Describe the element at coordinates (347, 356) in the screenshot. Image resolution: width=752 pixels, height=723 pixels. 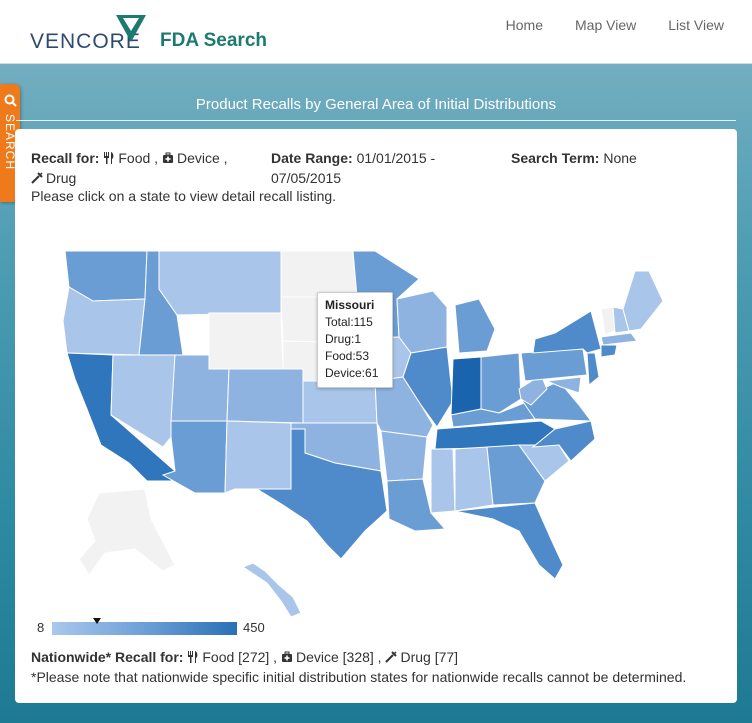
I see `tooltip-food: Food:53` at that location.